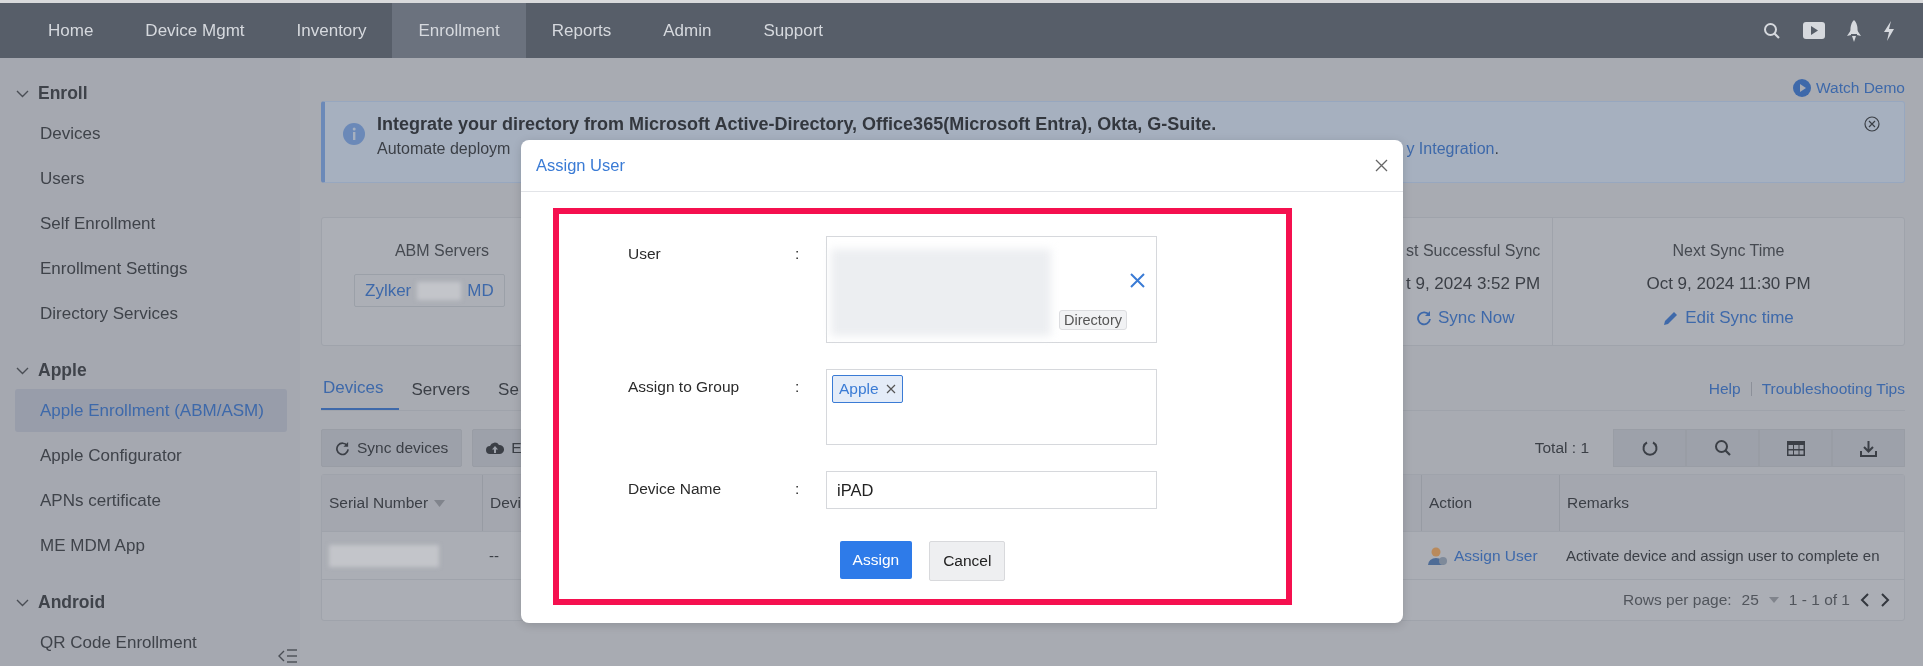 This screenshot has height=666, width=1923. What do you see at coordinates (1802, 88) in the screenshot?
I see `play-circle-icon` at bounding box center [1802, 88].